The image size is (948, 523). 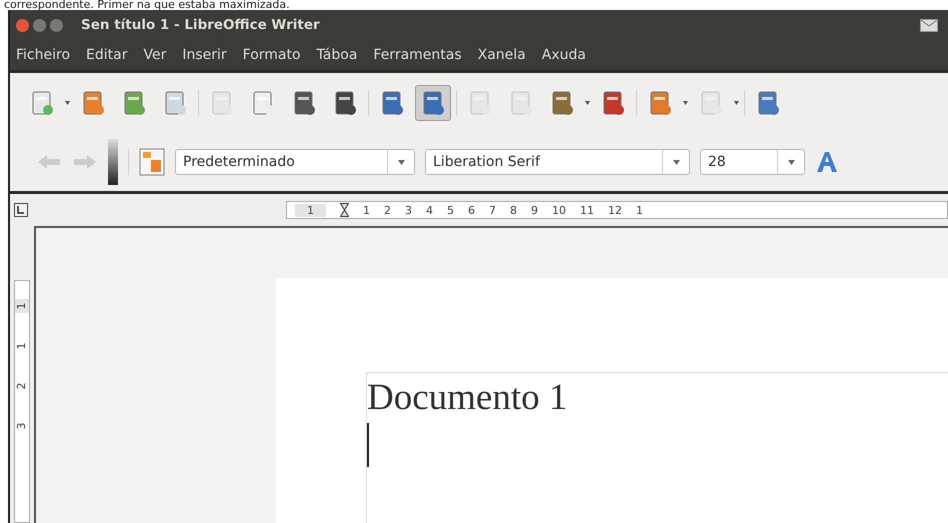 I want to click on document-text: Documento 1, so click(x=467, y=398).